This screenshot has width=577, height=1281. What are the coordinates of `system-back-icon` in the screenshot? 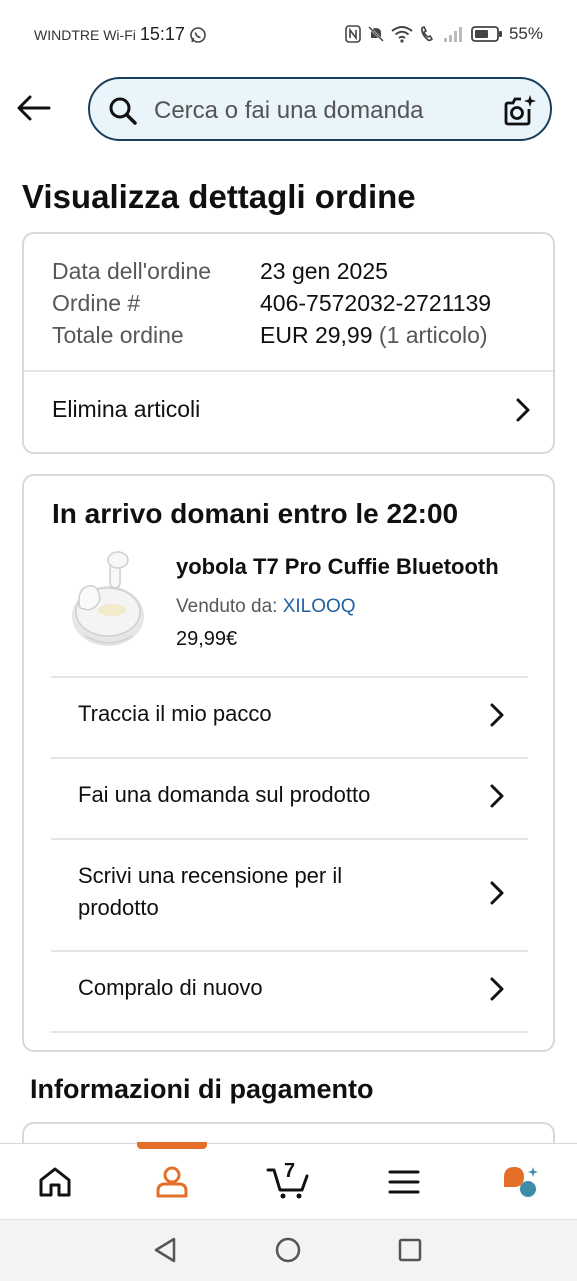 It's located at (165, 1250).